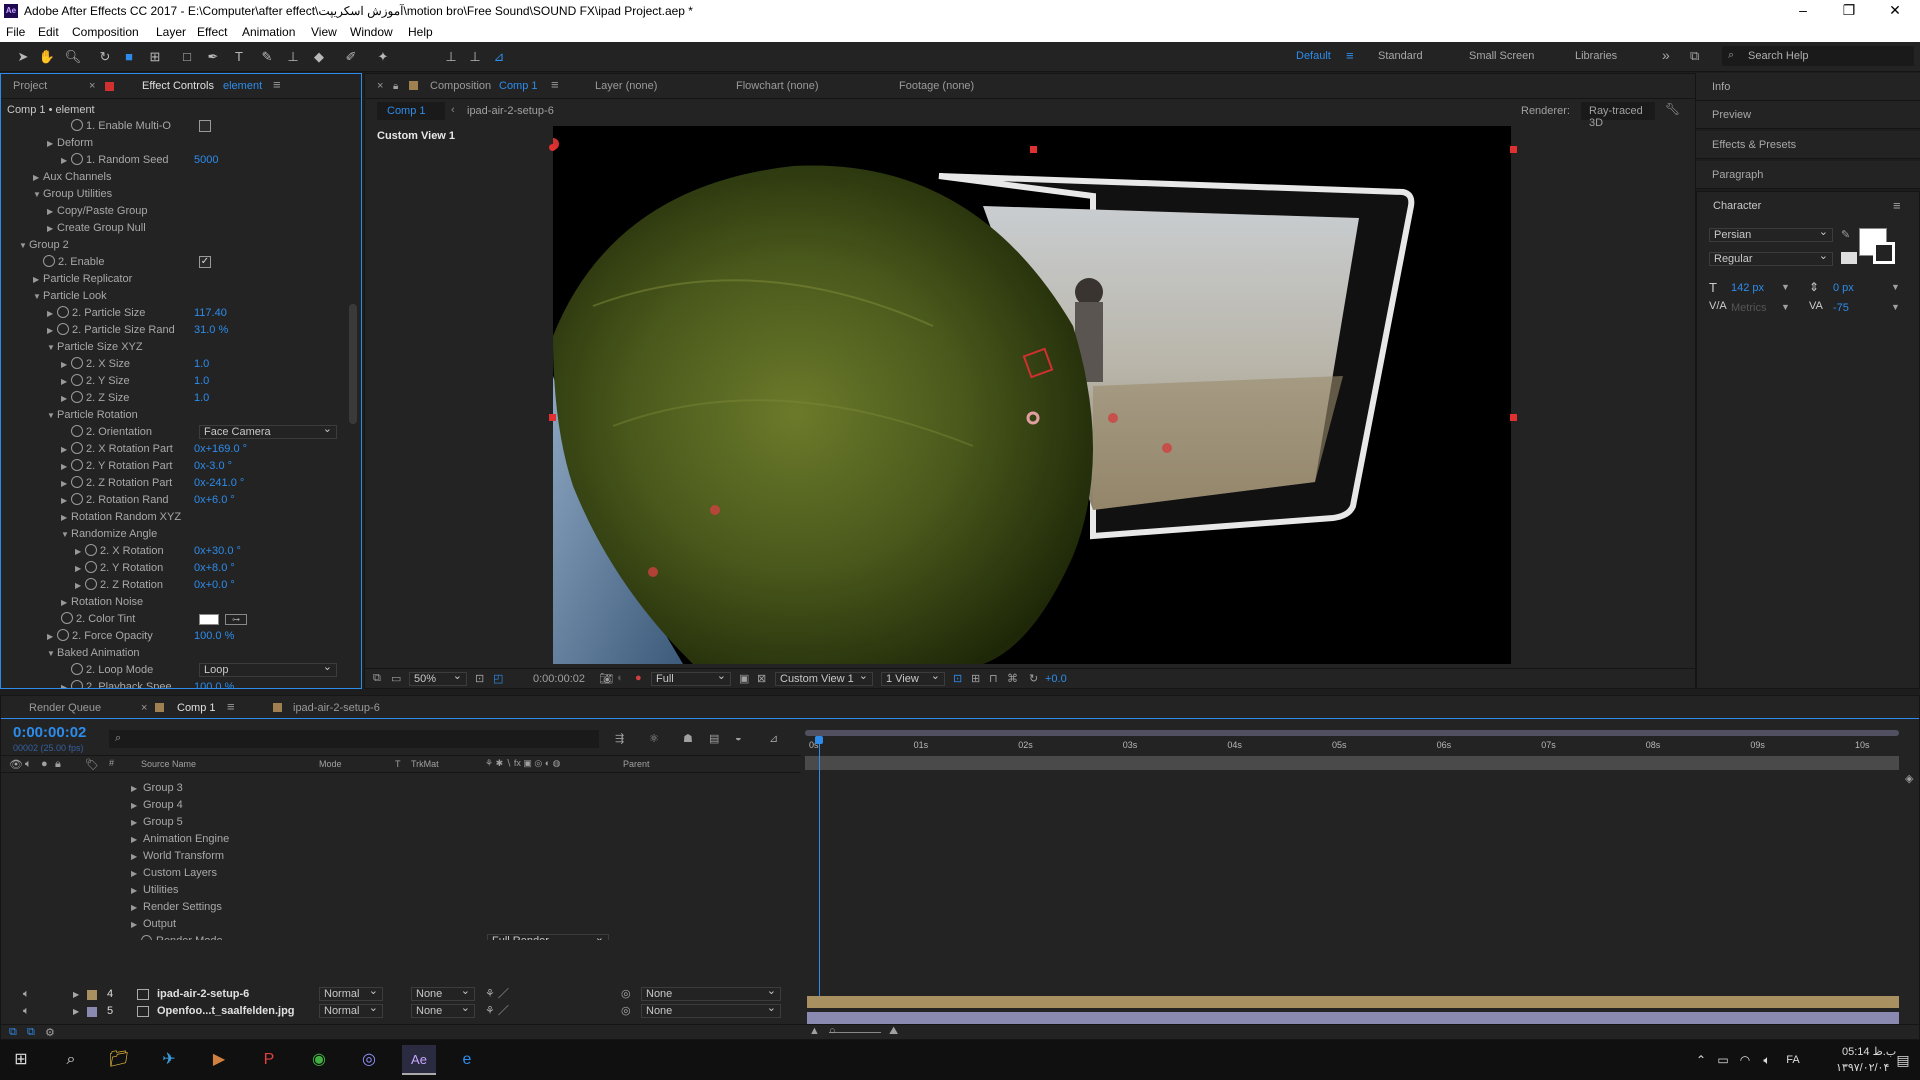  Describe the element at coordinates (214, 585) in the screenshot. I see `property-value: 0x+0.0 °` at that location.